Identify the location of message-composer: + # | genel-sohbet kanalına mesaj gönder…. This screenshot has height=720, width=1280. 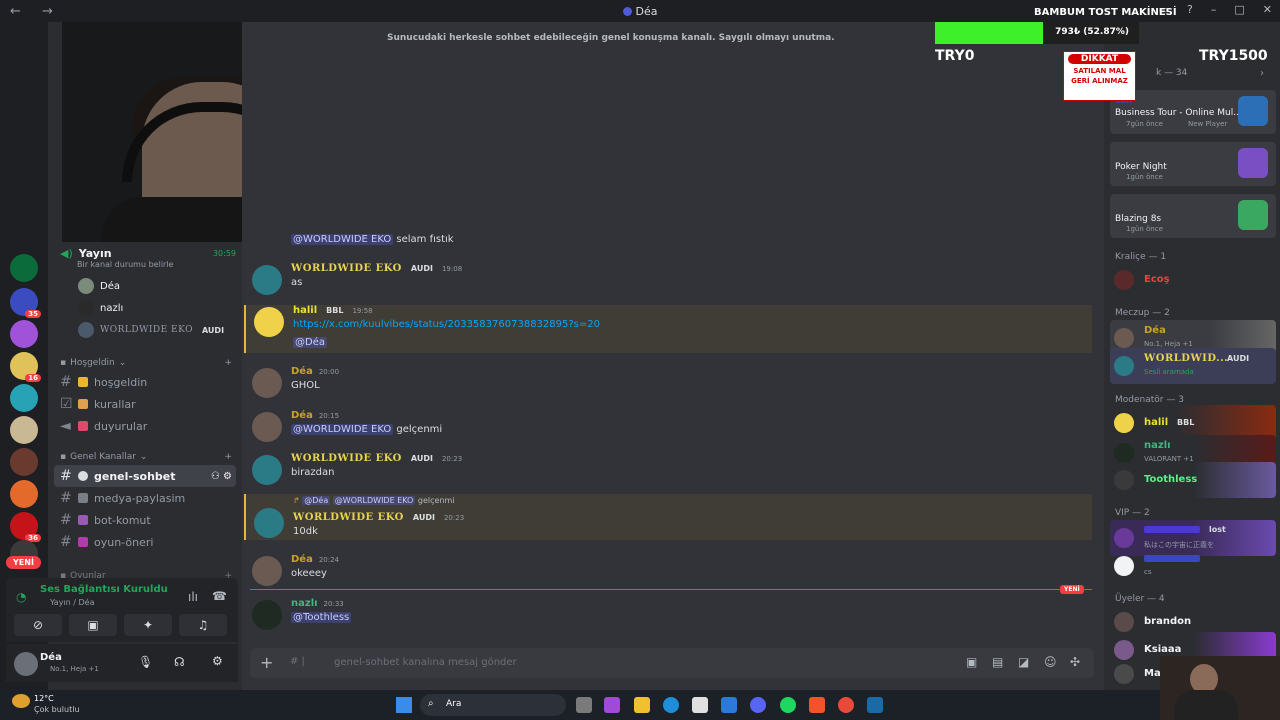
(672, 663).